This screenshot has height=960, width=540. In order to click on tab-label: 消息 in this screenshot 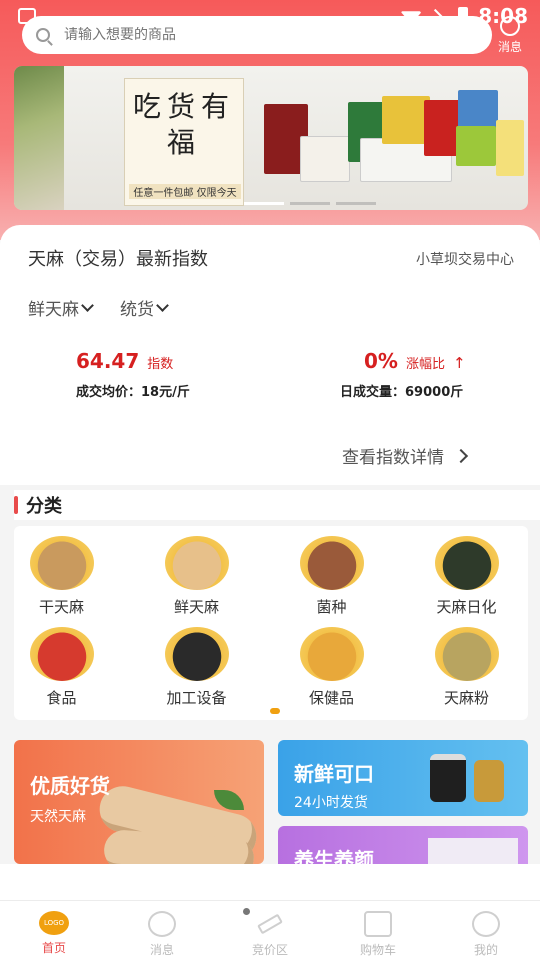, I will do `click(161, 950)`.